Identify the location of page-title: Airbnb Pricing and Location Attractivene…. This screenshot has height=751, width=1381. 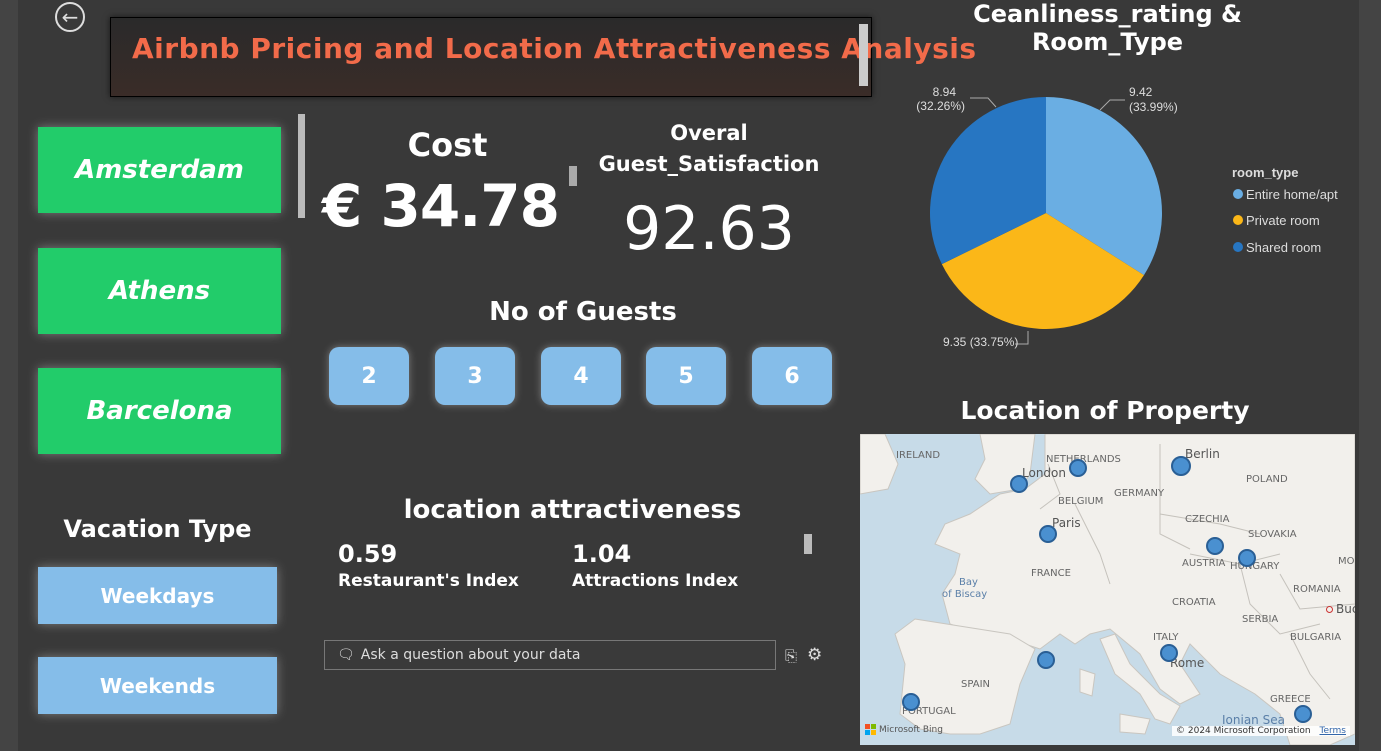
(554, 48).